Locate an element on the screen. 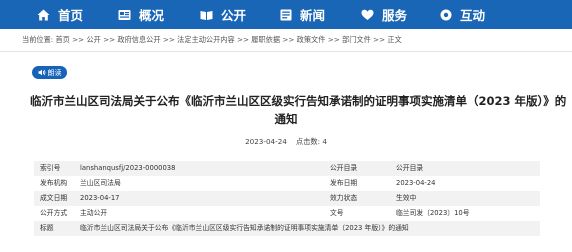 Image resolution: width=572 pixels, height=252 pixels. nav-news: 新闻 is located at coordinates (302, 14).